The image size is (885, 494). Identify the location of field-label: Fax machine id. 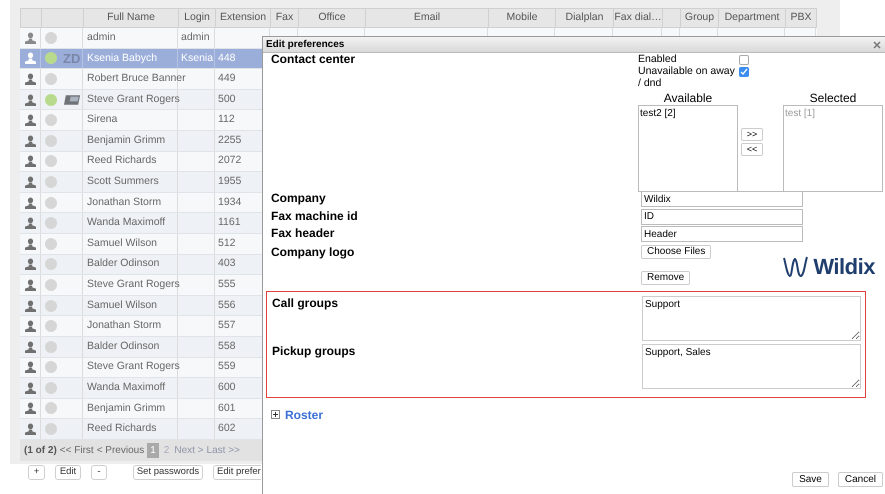
(314, 215).